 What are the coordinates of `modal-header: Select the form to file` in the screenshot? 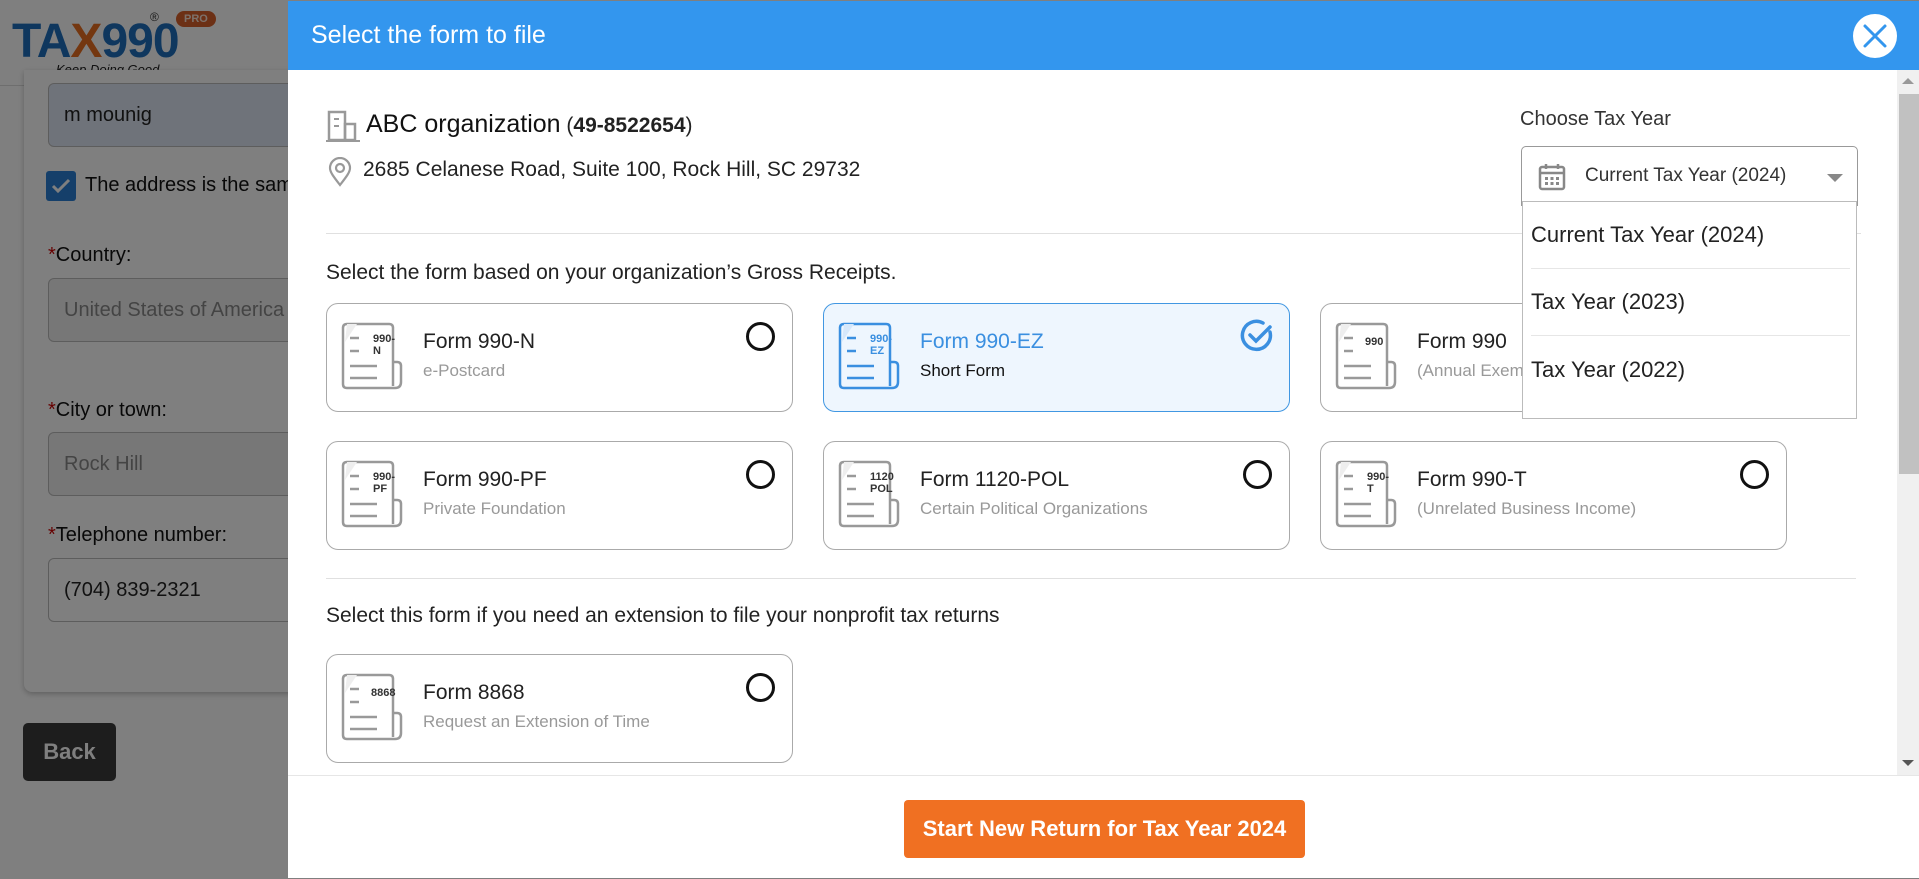 It's located at (1103, 35).